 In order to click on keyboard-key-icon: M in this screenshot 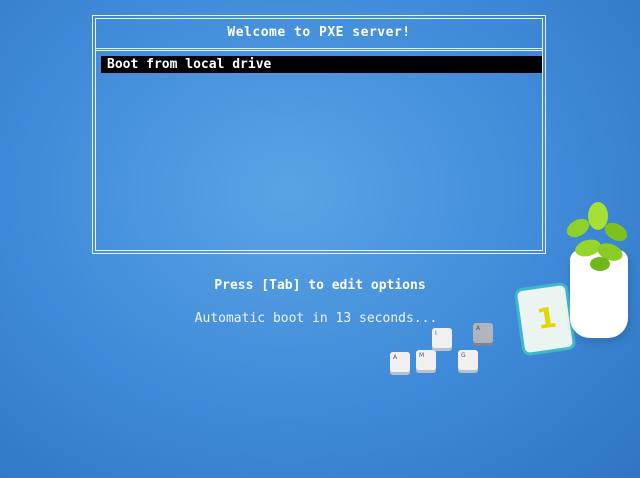, I will do `click(426, 360)`.